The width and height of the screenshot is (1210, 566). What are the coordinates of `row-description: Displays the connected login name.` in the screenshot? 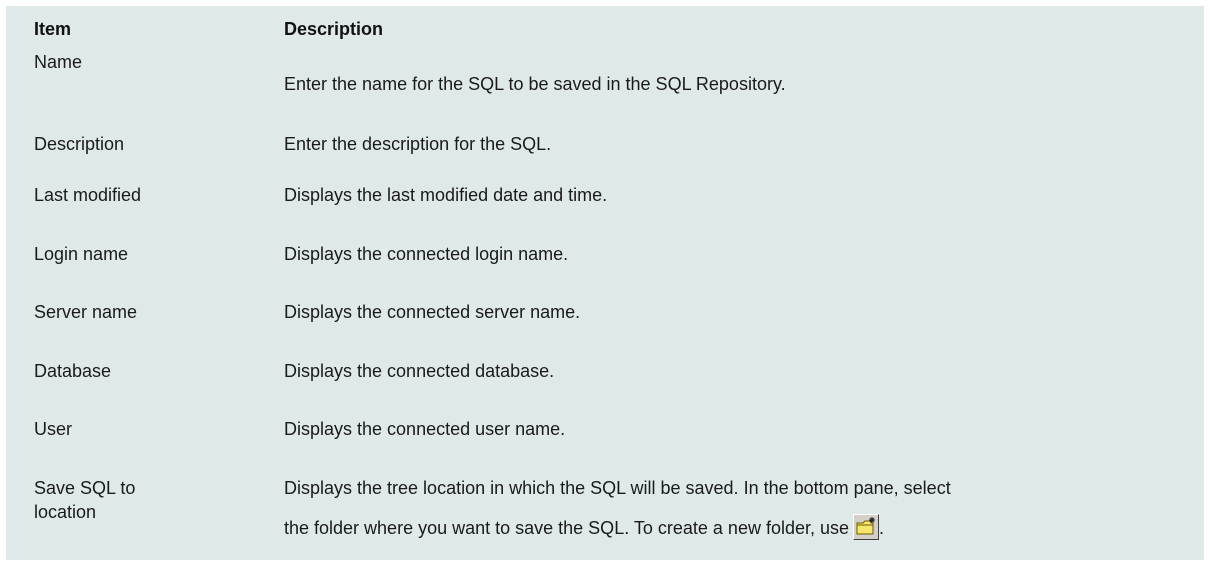 It's located at (426, 254).